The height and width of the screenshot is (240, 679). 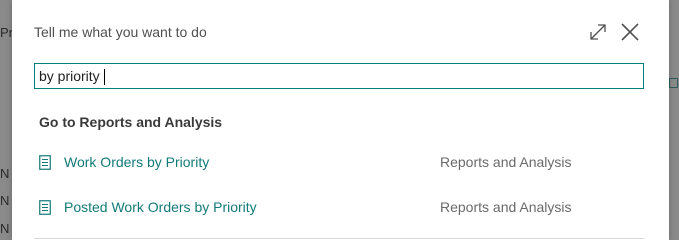 What do you see at coordinates (6, 120) in the screenshot?
I see `background-page-left: Pr N N N` at bounding box center [6, 120].